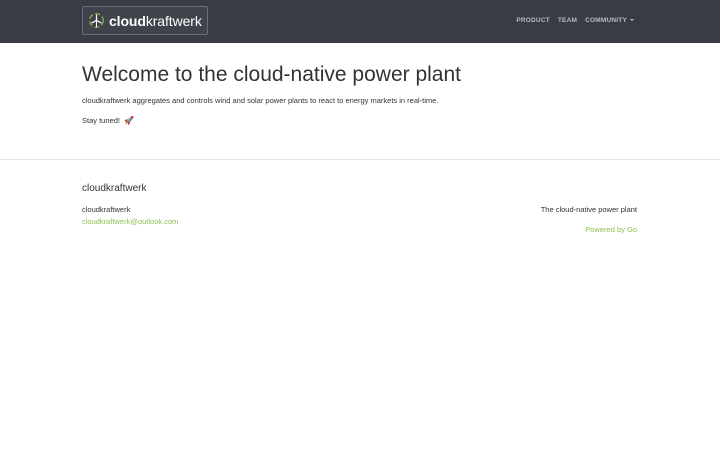 The width and height of the screenshot is (720, 450). Describe the element at coordinates (632, 20) in the screenshot. I see `caret-down-icon` at that location.